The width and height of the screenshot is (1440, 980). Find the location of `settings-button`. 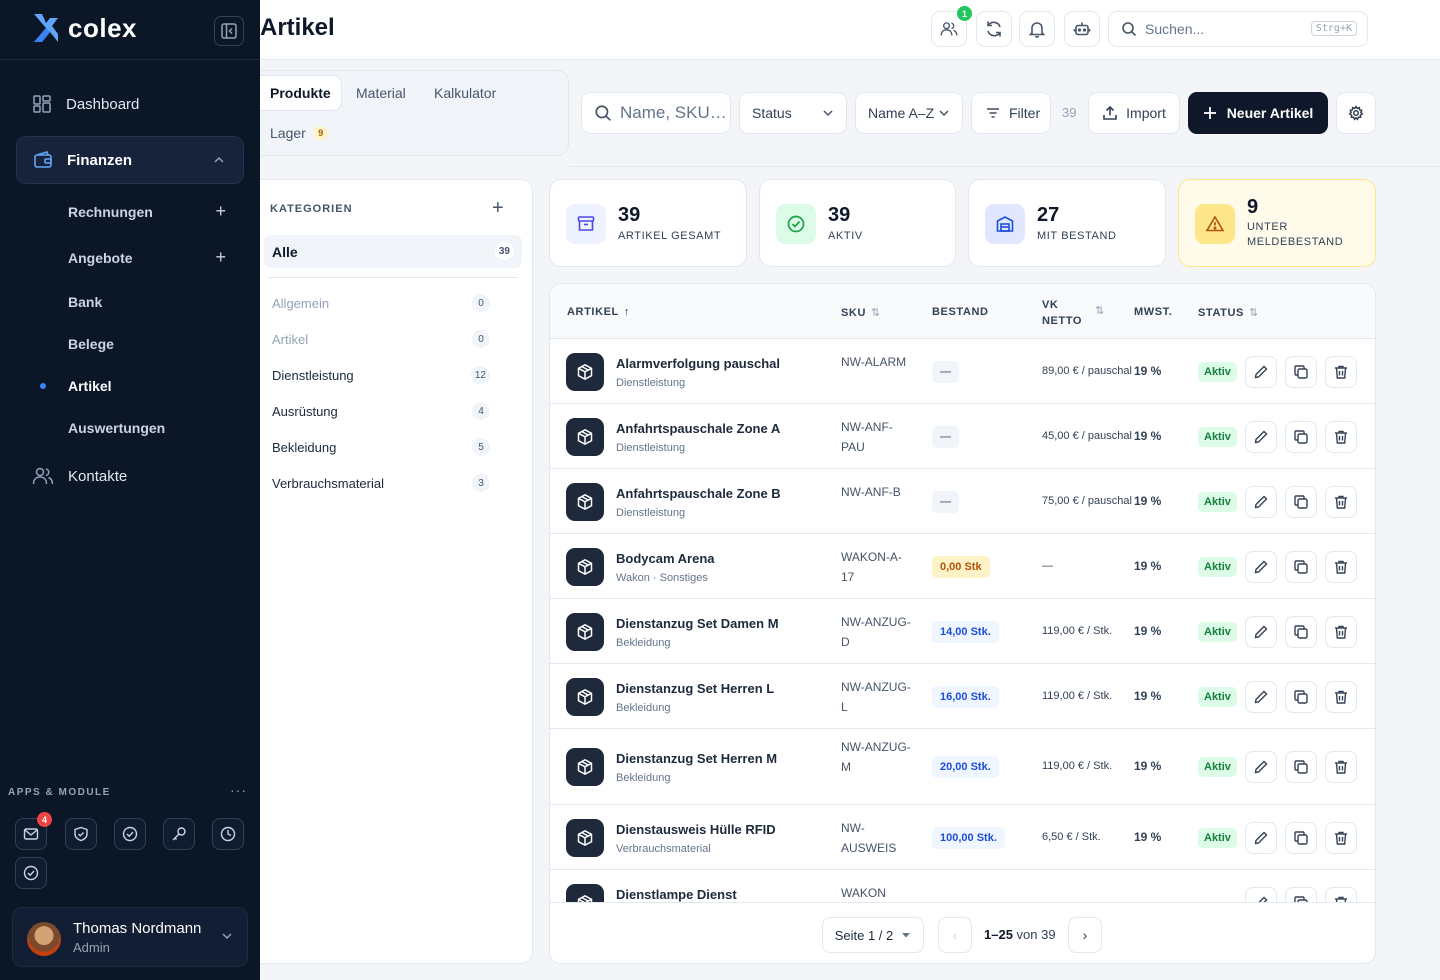

settings-button is located at coordinates (1356, 113).